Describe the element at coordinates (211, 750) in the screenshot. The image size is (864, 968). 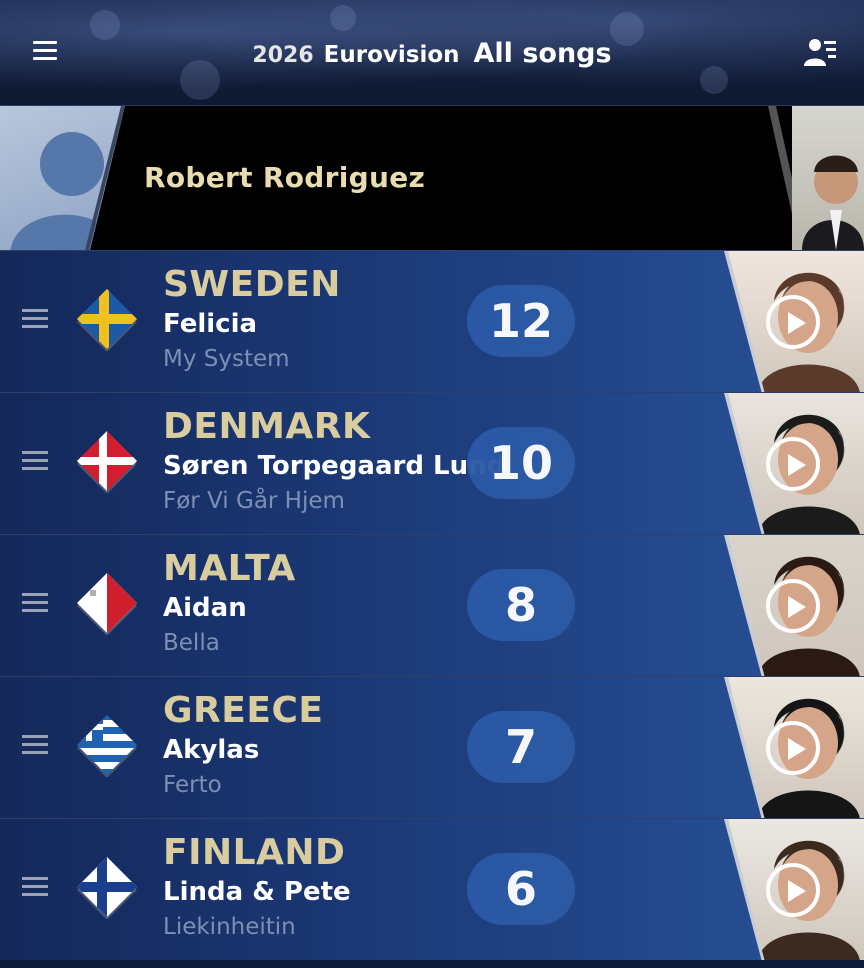
I see `artist-name: Akylas` at that location.